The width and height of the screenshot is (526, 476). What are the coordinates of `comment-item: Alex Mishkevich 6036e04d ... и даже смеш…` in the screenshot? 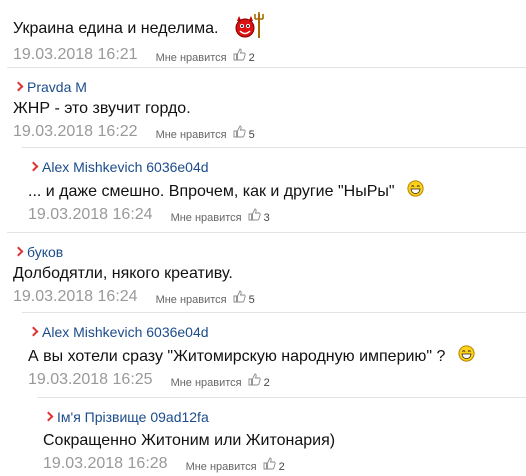 It's located at (277, 191).